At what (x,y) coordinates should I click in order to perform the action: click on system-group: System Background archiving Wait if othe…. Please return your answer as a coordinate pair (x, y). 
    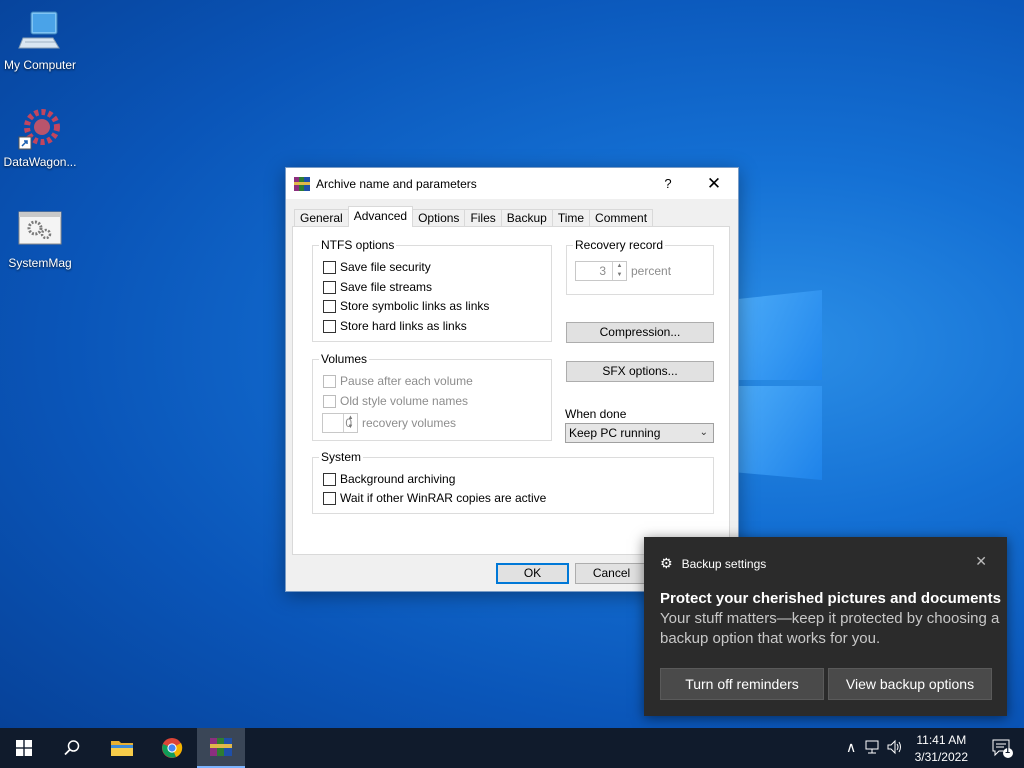
    Looking at the image, I should click on (513, 482).